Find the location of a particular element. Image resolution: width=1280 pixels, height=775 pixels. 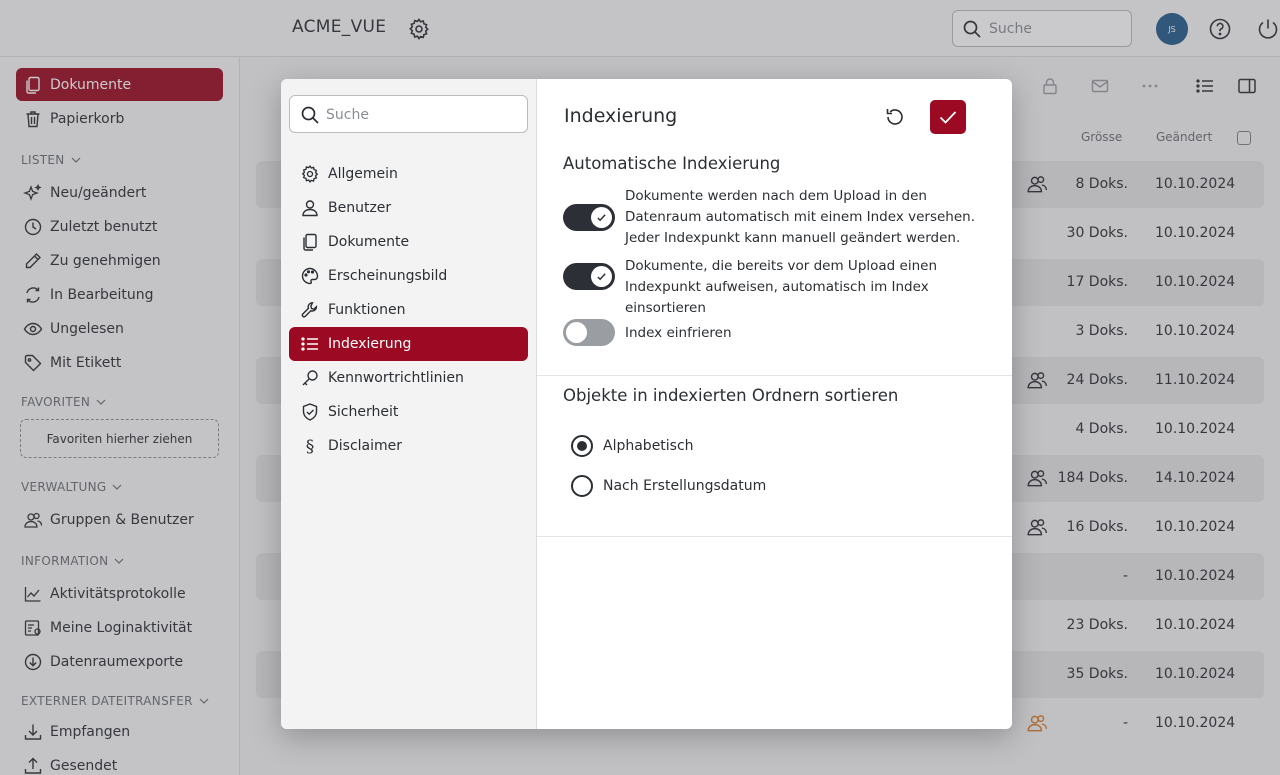

settings-search-input: Suche is located at coordinates (408, 114).